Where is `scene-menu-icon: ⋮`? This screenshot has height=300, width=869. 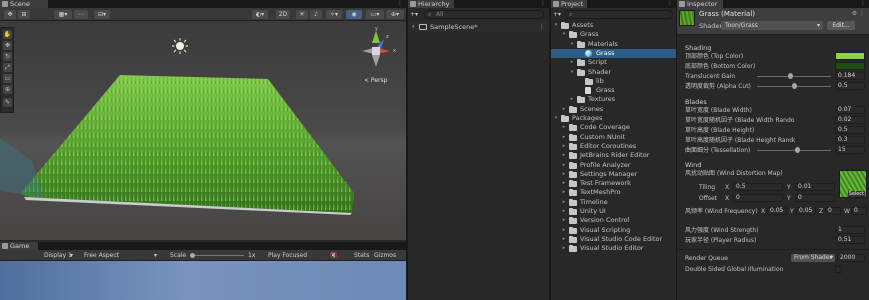
scene-menu-icon: ⋮ is located at coordinates (542, 27).